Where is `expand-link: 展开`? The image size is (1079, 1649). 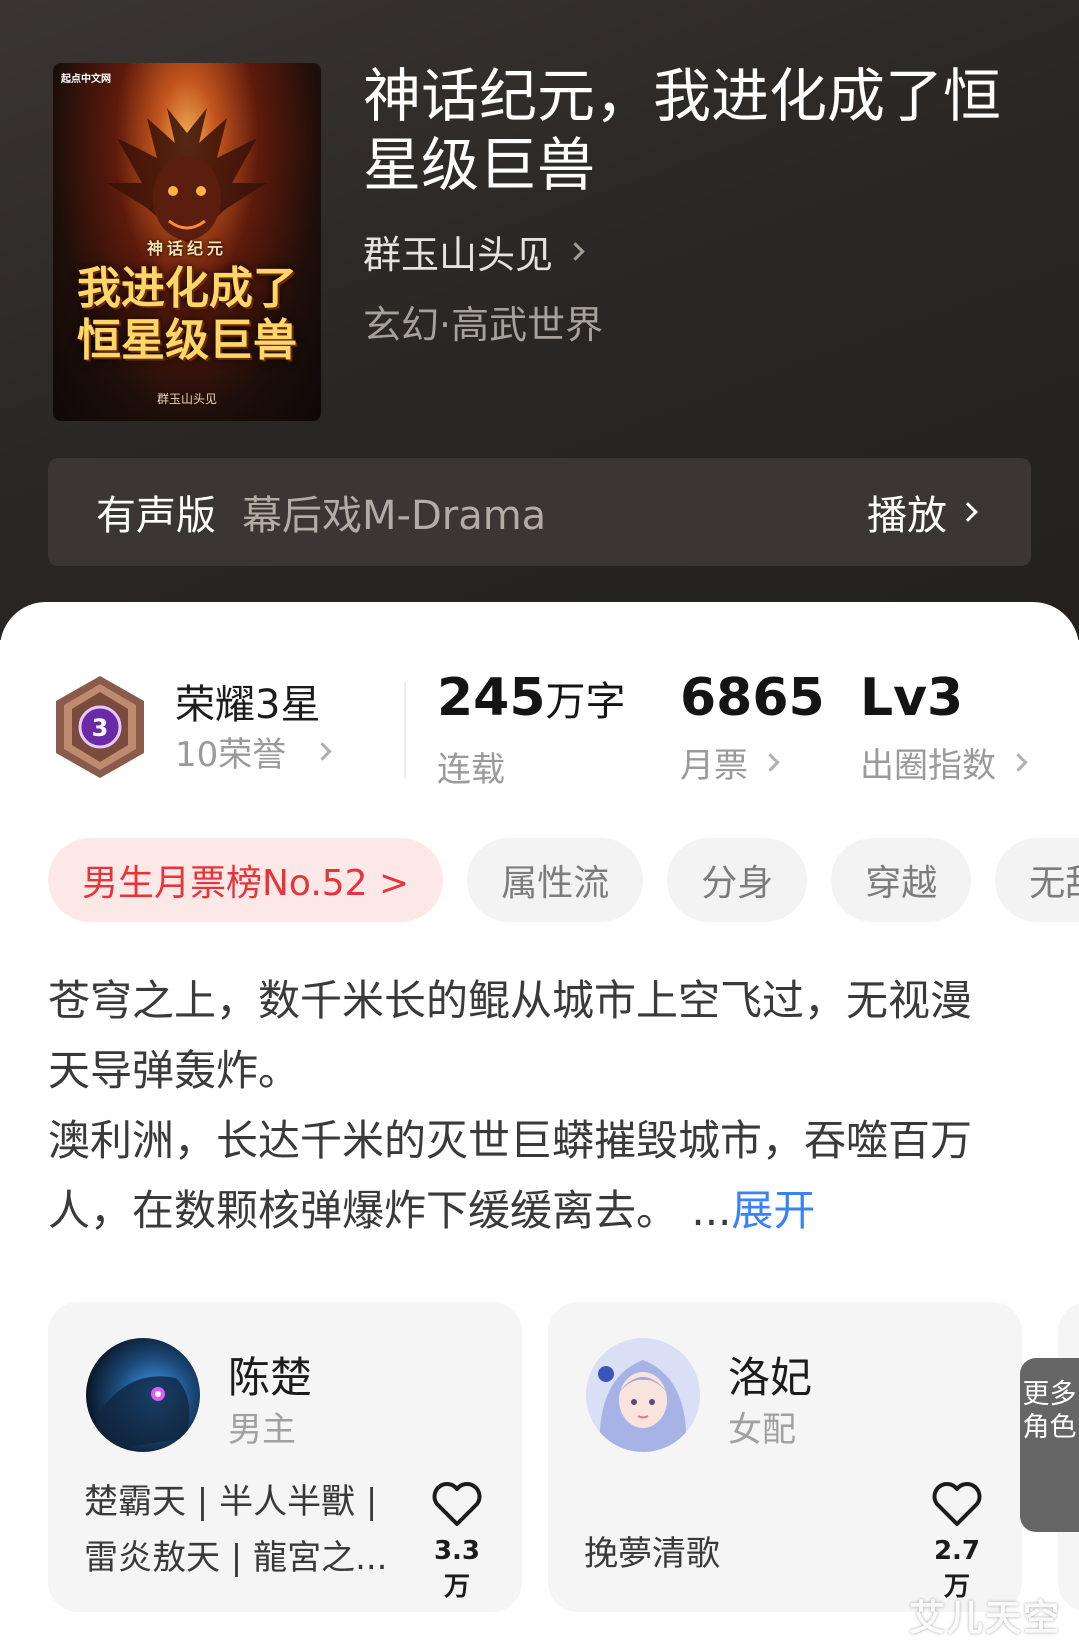 expand-link: 展开 is located at coordinates (773, 1210).